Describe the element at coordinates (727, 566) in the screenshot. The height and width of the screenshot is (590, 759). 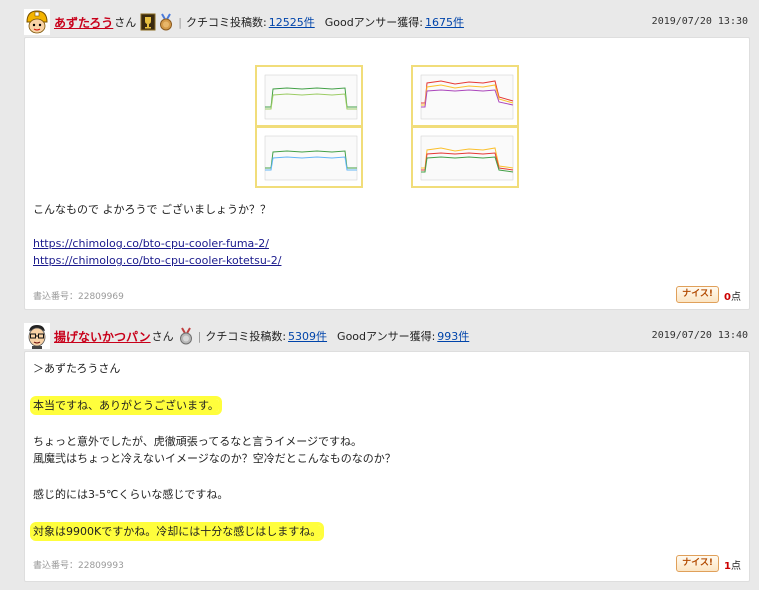
I see `nice-count-value: 1` at that location.